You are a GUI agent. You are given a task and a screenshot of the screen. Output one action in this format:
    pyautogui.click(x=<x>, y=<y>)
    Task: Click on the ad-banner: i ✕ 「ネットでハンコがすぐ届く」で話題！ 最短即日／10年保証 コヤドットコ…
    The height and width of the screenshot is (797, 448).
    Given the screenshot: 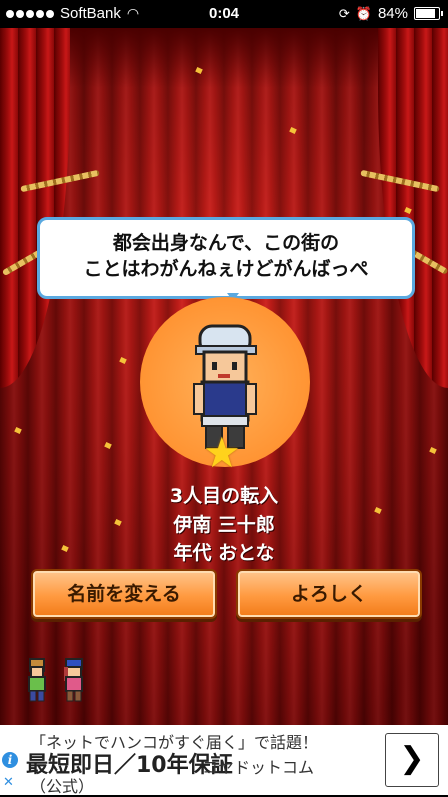 What is the action you would take?
    pyautogui.click(x=224, y=760)
    